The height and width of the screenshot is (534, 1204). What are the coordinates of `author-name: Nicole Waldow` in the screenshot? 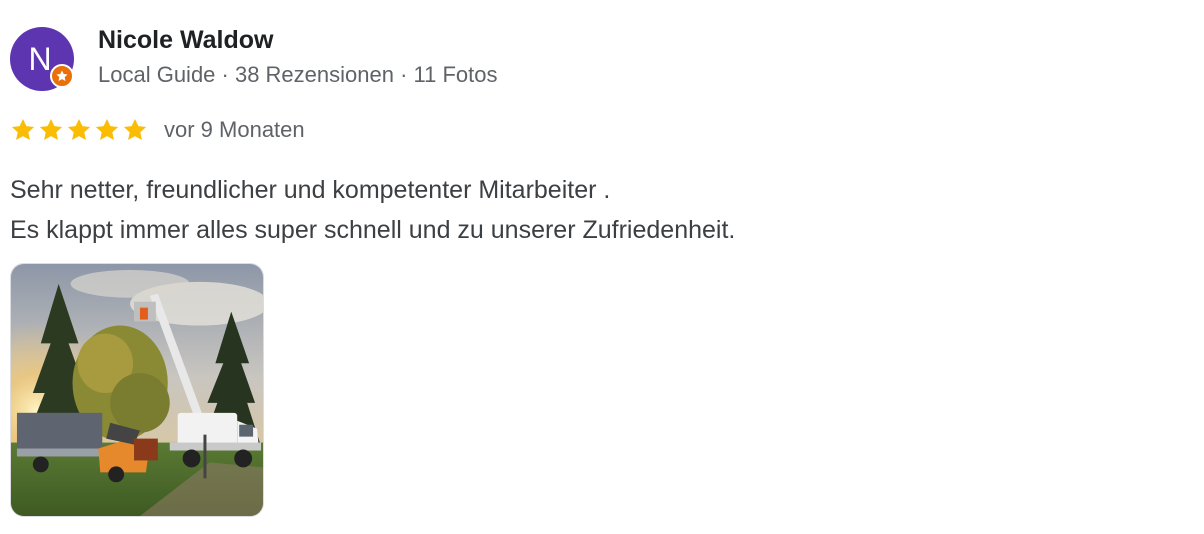 It's located at (185, 40).